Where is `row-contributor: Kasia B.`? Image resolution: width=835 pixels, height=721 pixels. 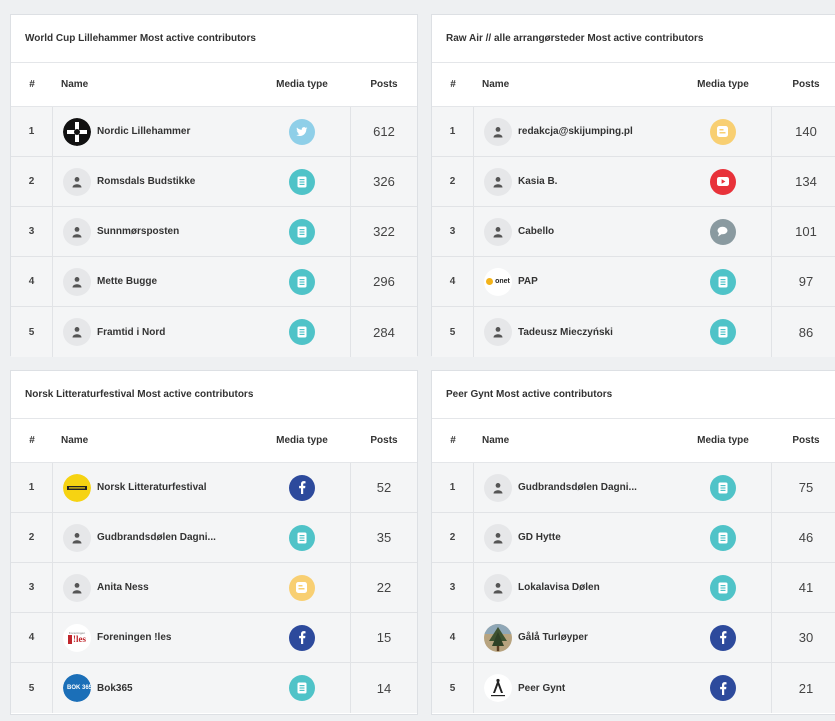 row-contributor: Kasia B. is located at coordinates (574, 181).